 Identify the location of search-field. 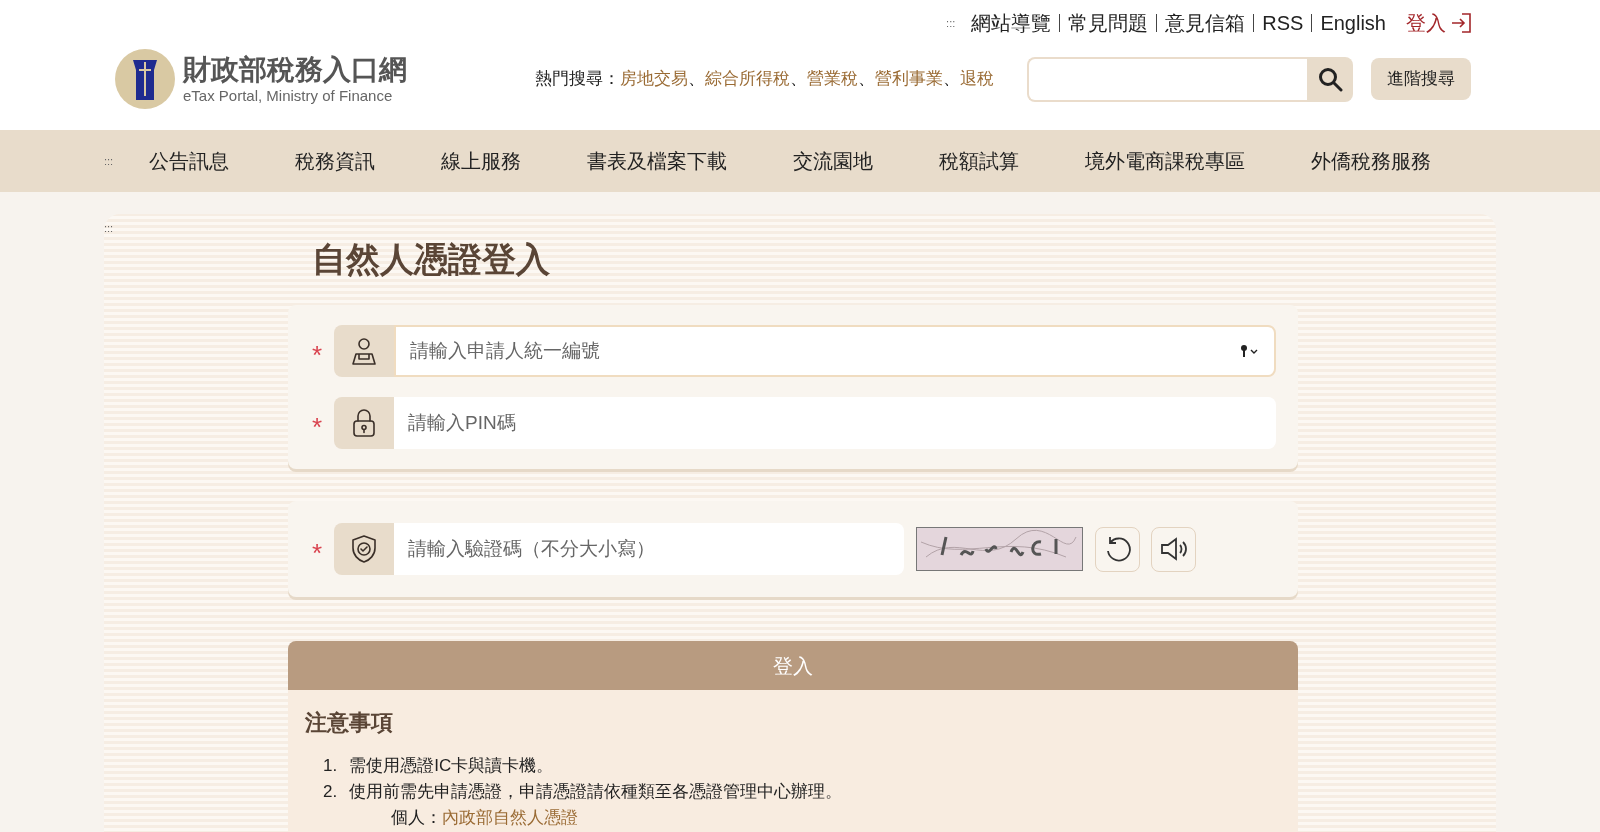
(1167, 79).